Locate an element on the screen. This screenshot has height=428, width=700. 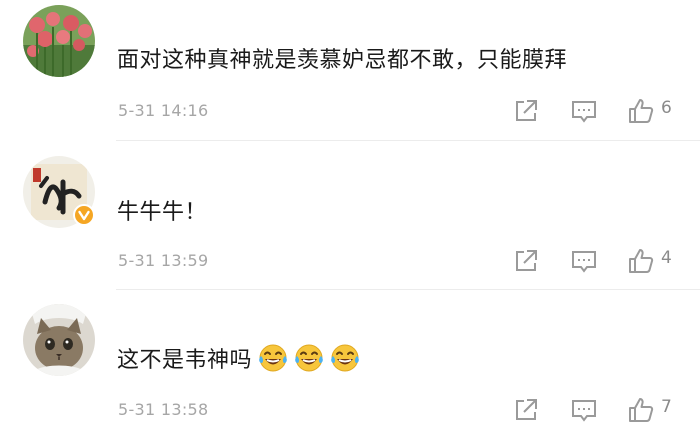
comment-text: 面对这种真神就是羡慕妒忌都不敢，只能膜拜 is located at coordinates (342, 60).